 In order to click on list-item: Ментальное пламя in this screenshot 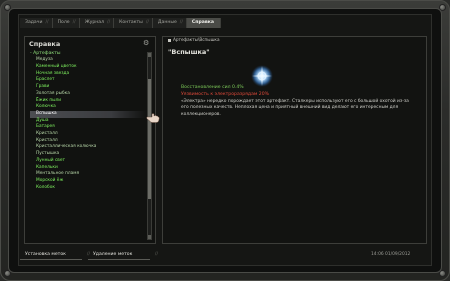, I will do `click(88, 174)`.